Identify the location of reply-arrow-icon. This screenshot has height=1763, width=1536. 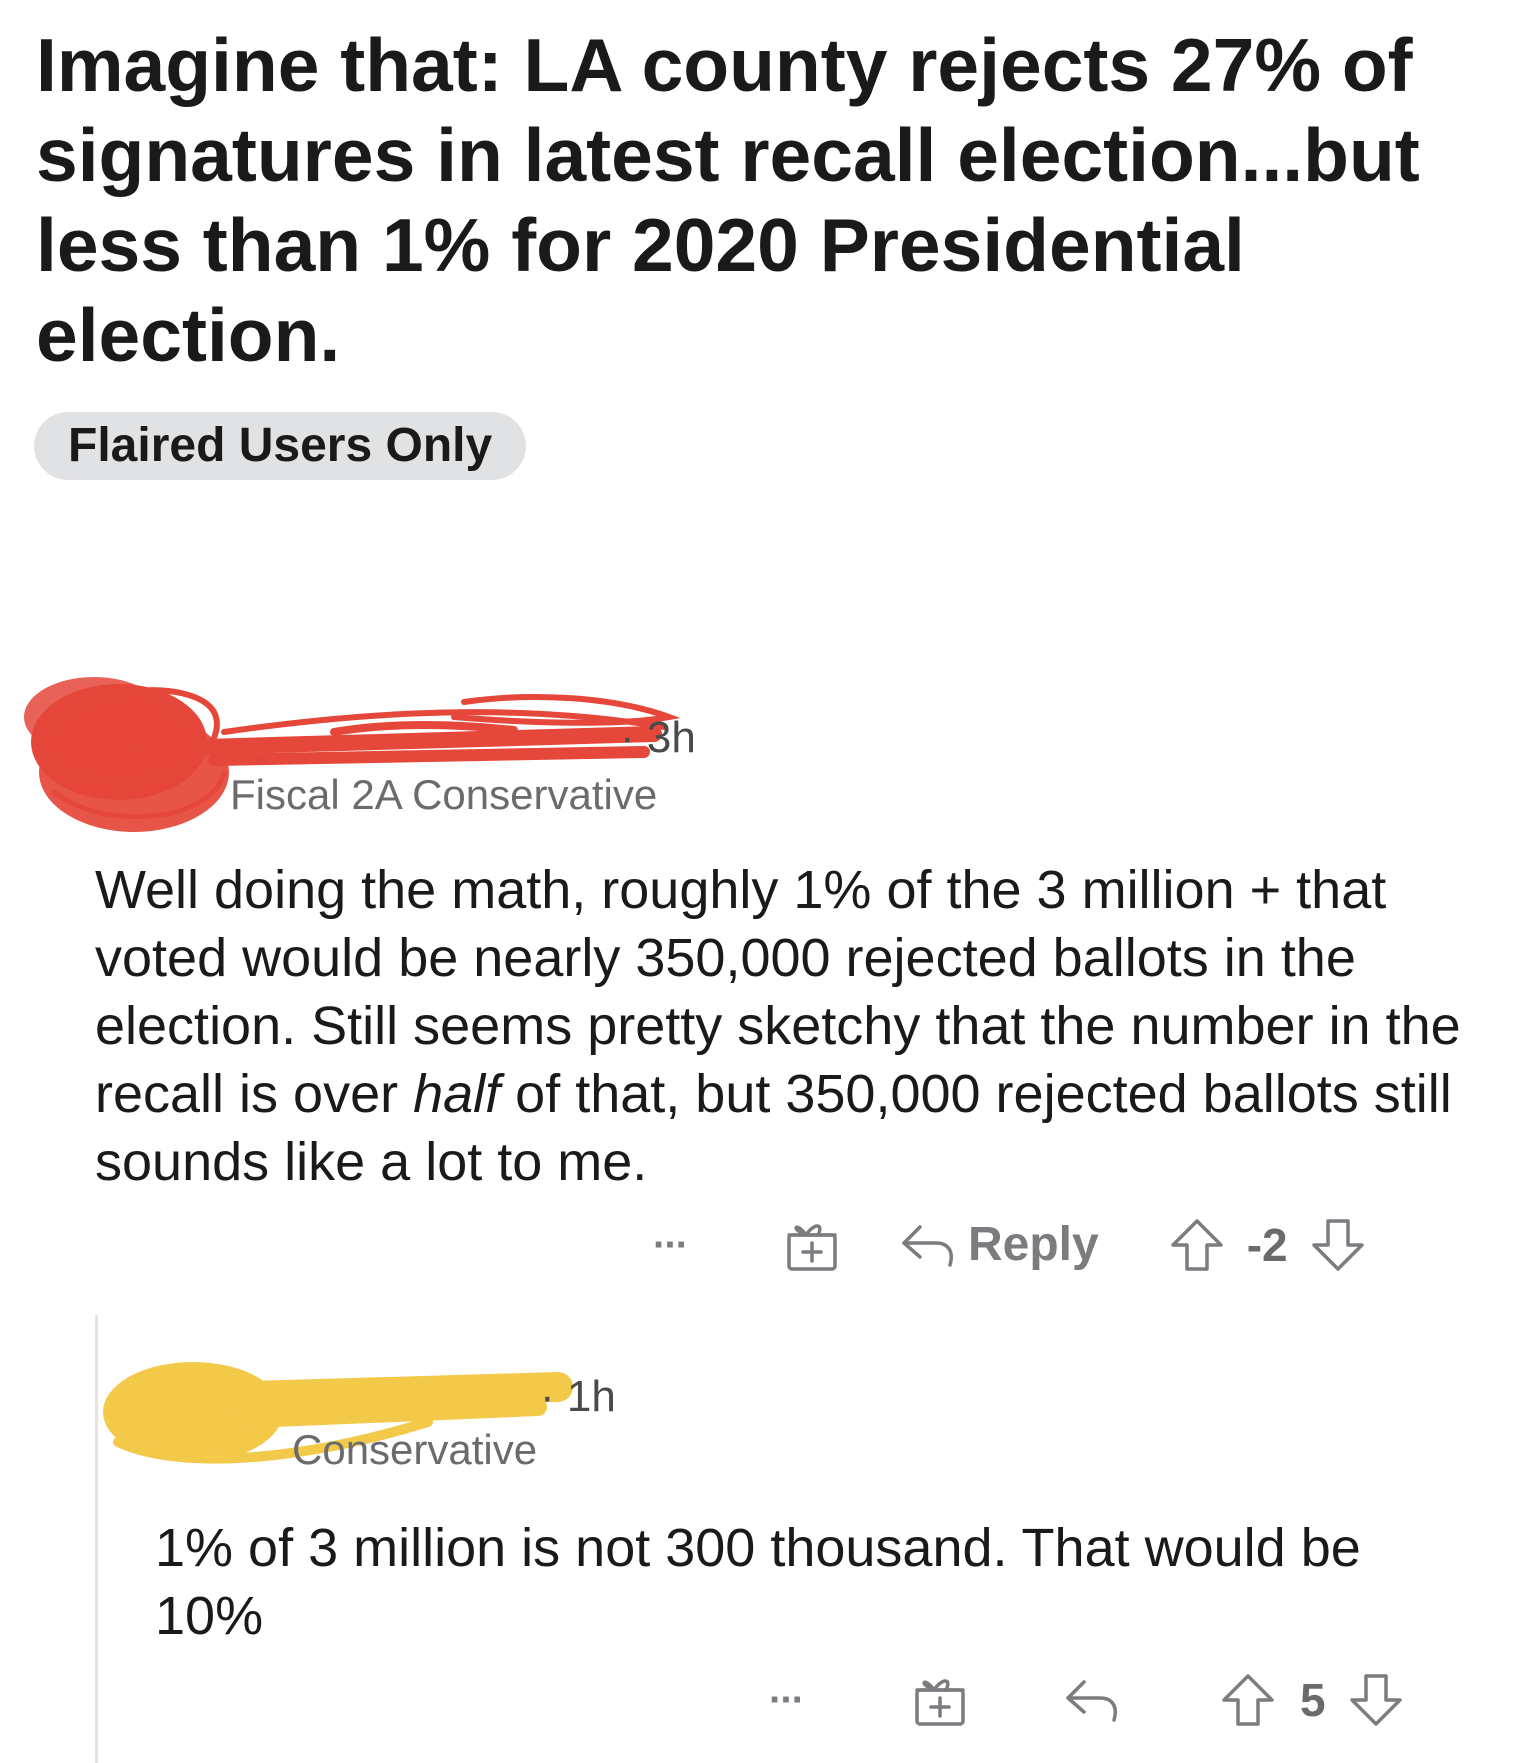
(1091, 1701).